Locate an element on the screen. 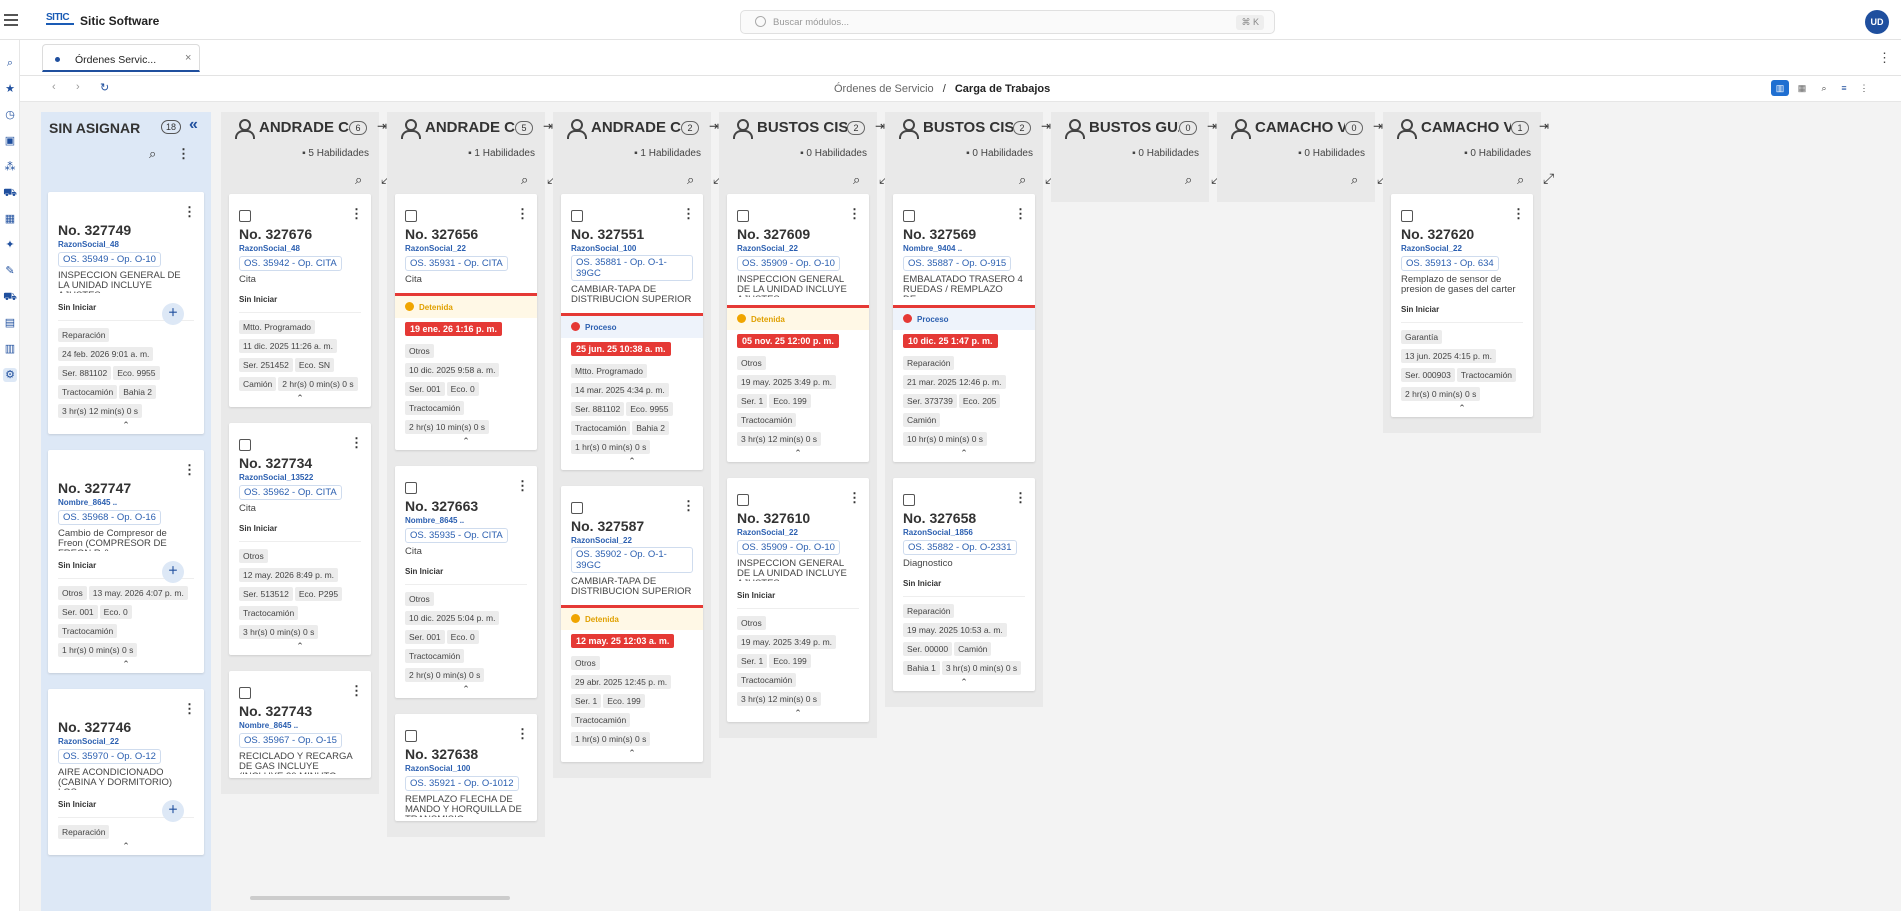 Image resolution: width=1901 pixels, height=911 pixels. os-badge: OS. 35949 - Op. O-10 is located at coordinates (109, 259).